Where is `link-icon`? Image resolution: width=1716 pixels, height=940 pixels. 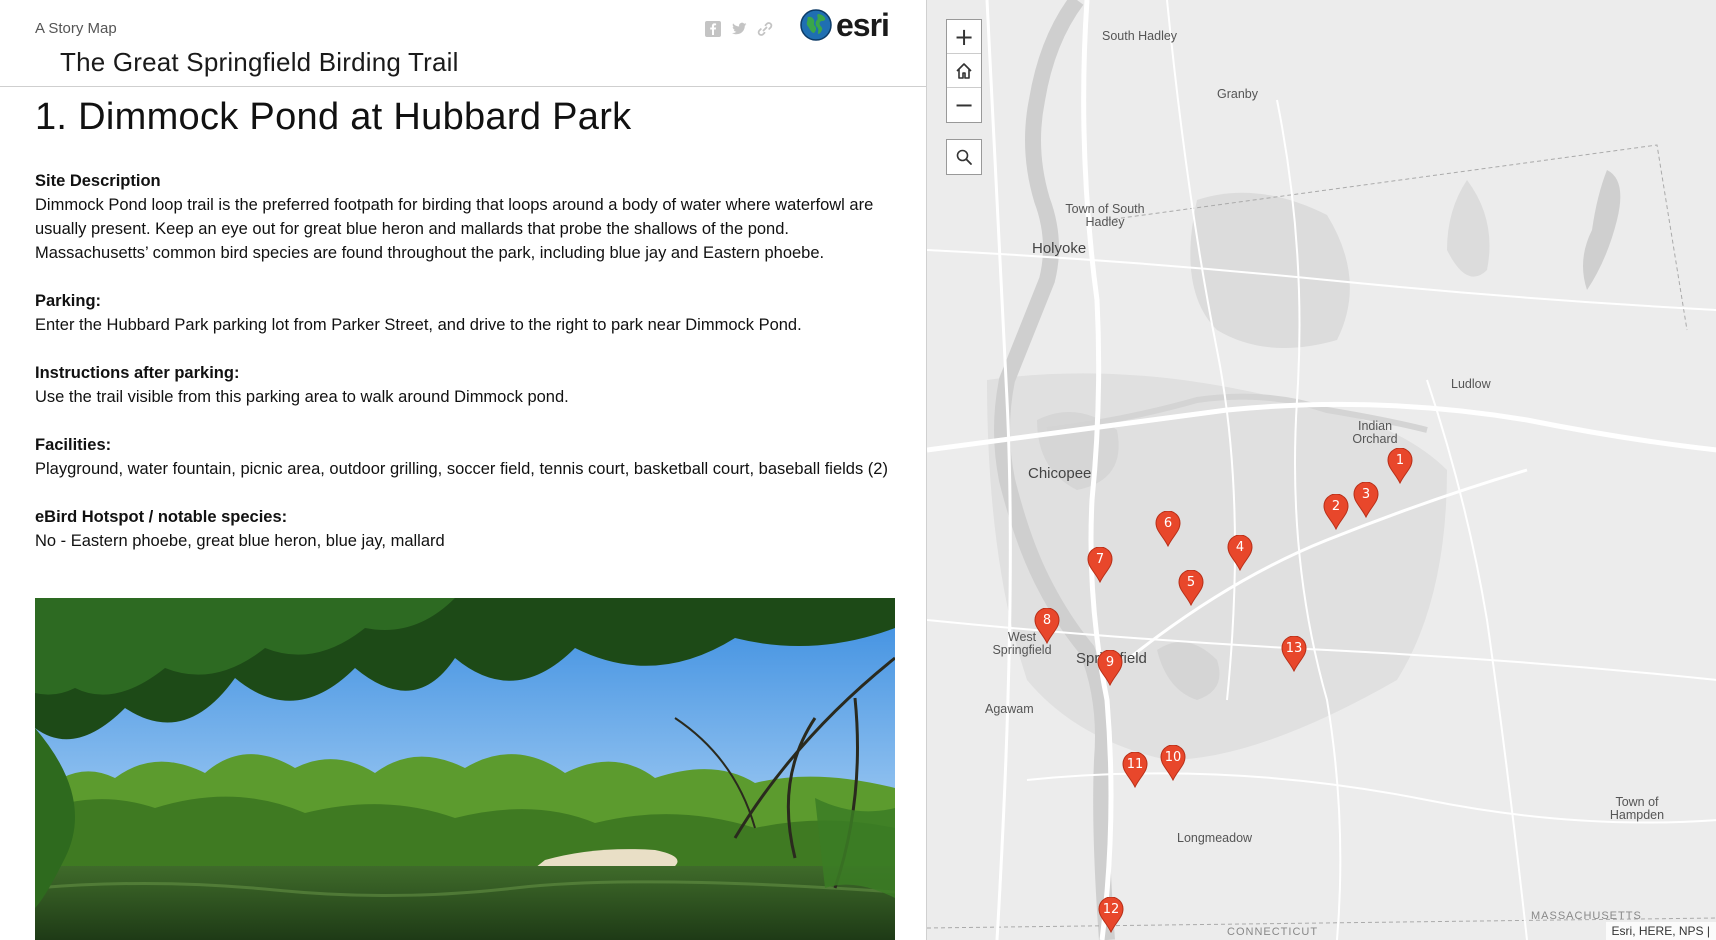 link-icon is located at coordinates (765, 29).